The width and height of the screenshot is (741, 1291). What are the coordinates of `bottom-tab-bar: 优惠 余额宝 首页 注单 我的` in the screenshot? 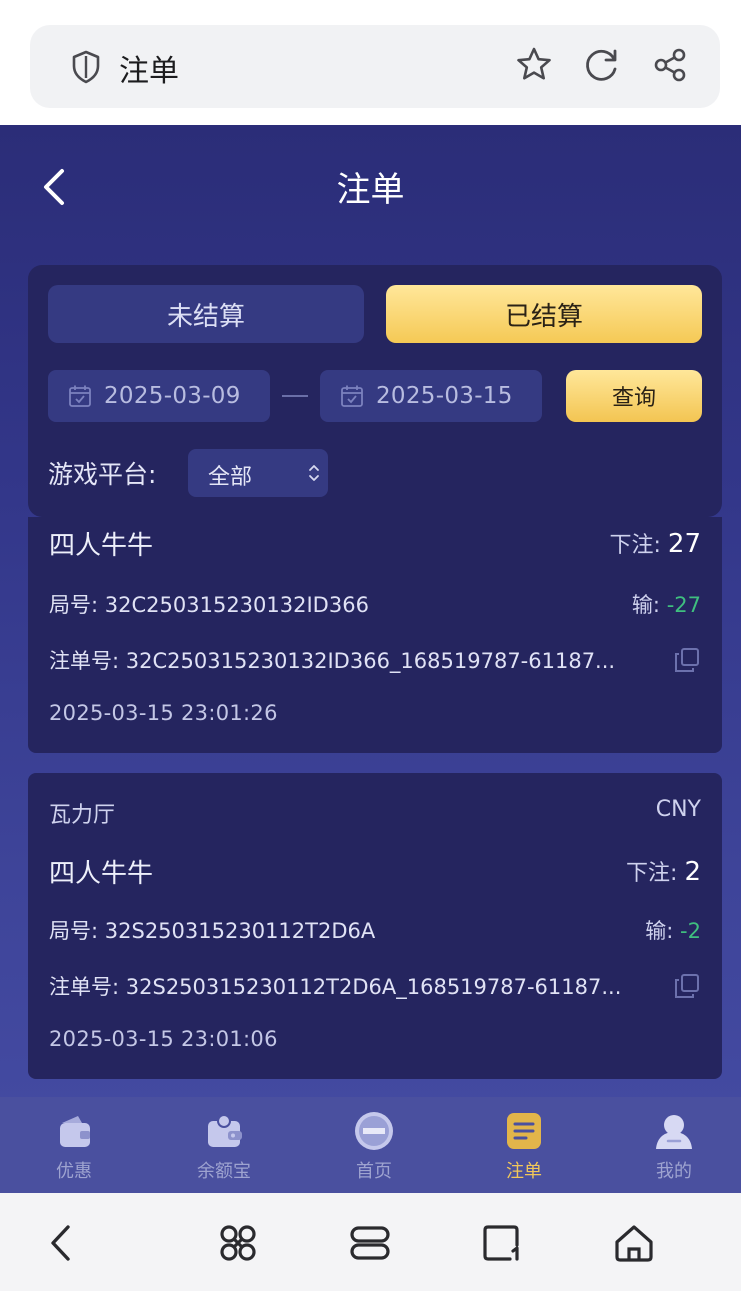 It's located at (370, 1145).